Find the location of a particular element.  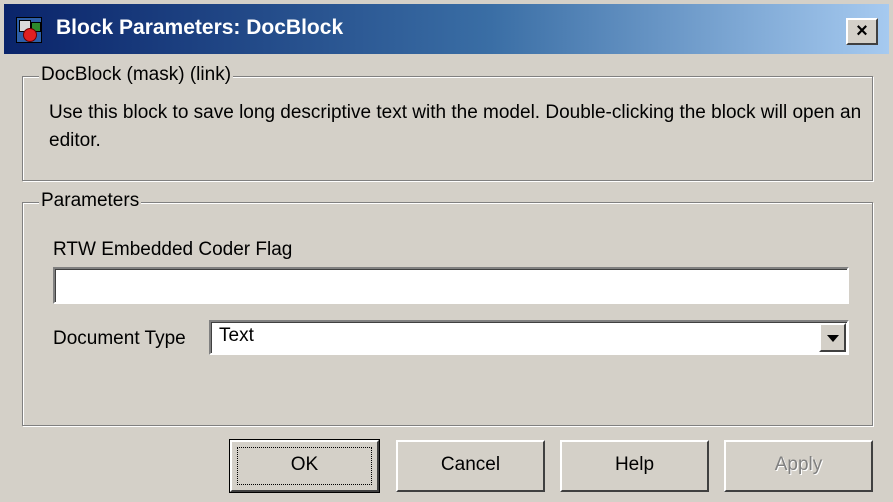

document-type-label: Document Type is located at coordinates (119, 338).